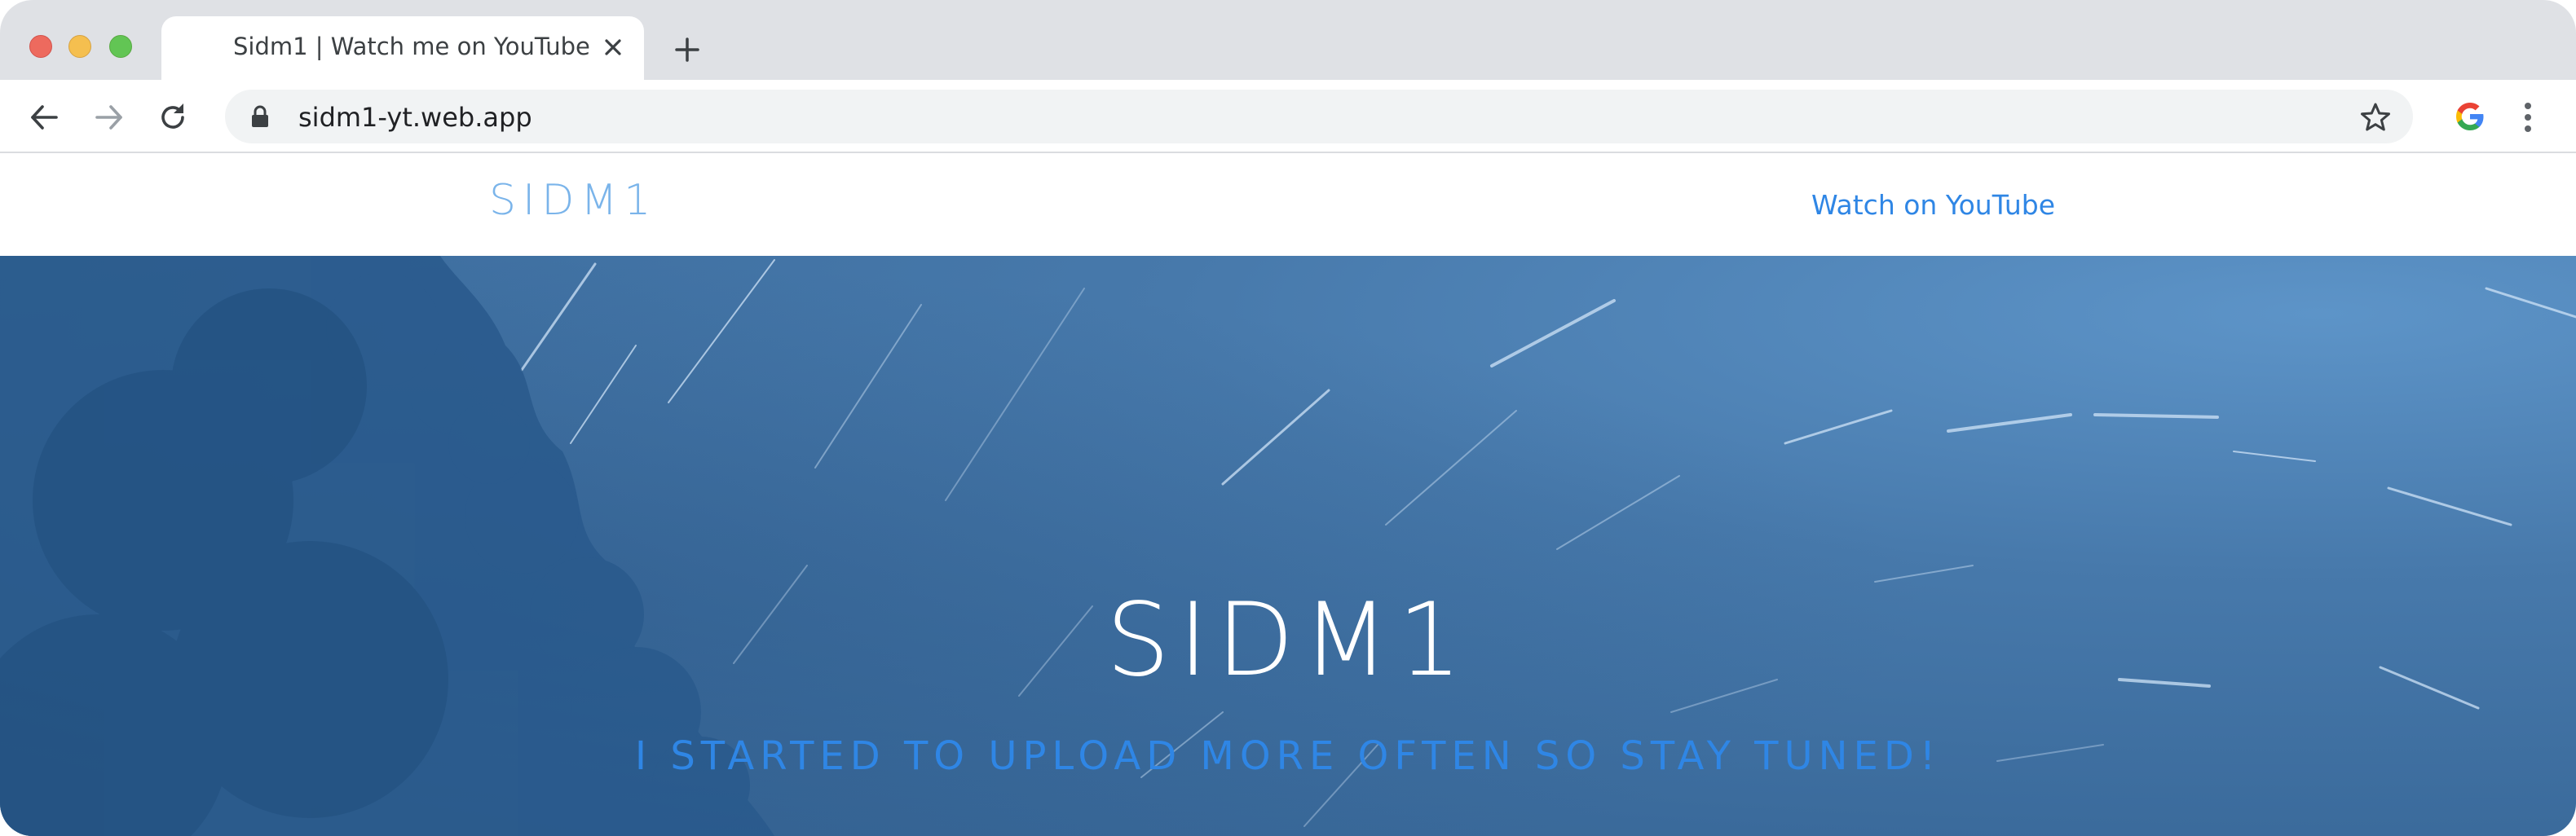  Describe the element at coordinates (2375, 117) in the screenshot. I see `star-icon` at that location.